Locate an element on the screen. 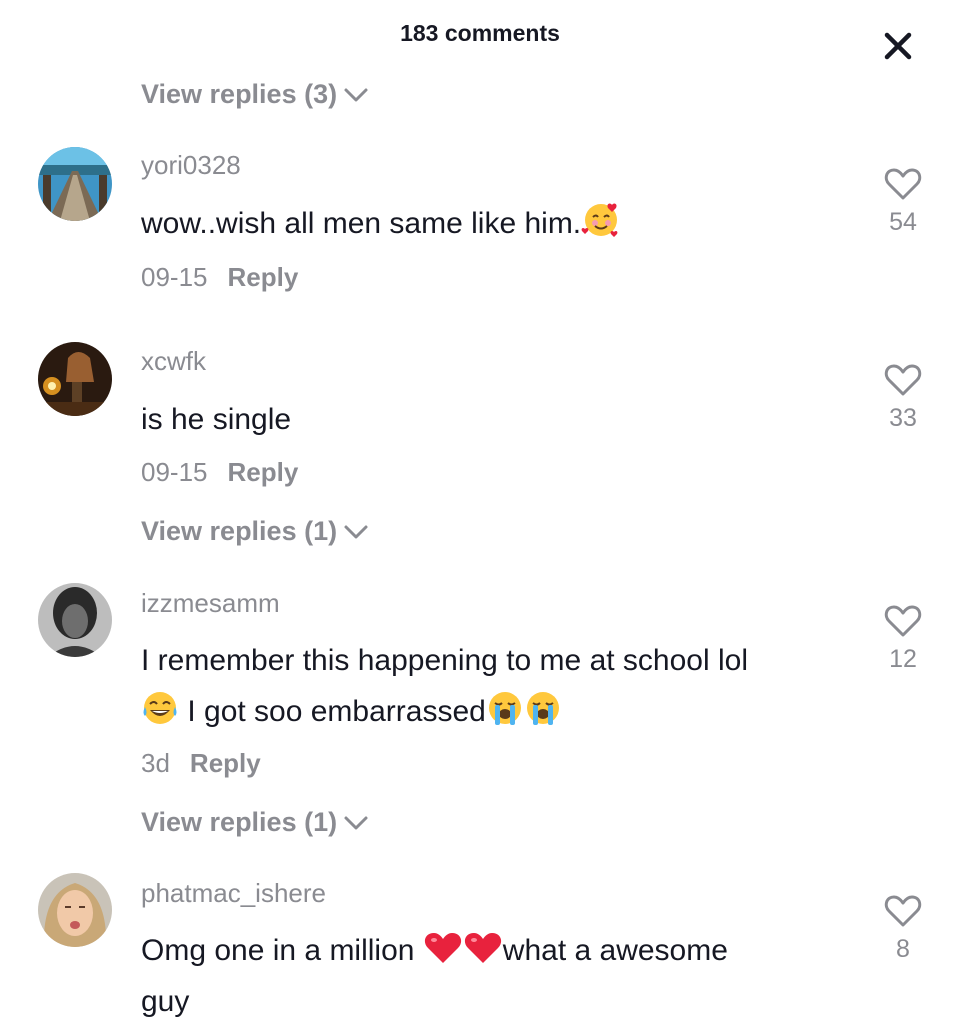 The height and width of the screenshot is (1027, 960). comment-username: yori0328 is located at coordinates (191, 165).